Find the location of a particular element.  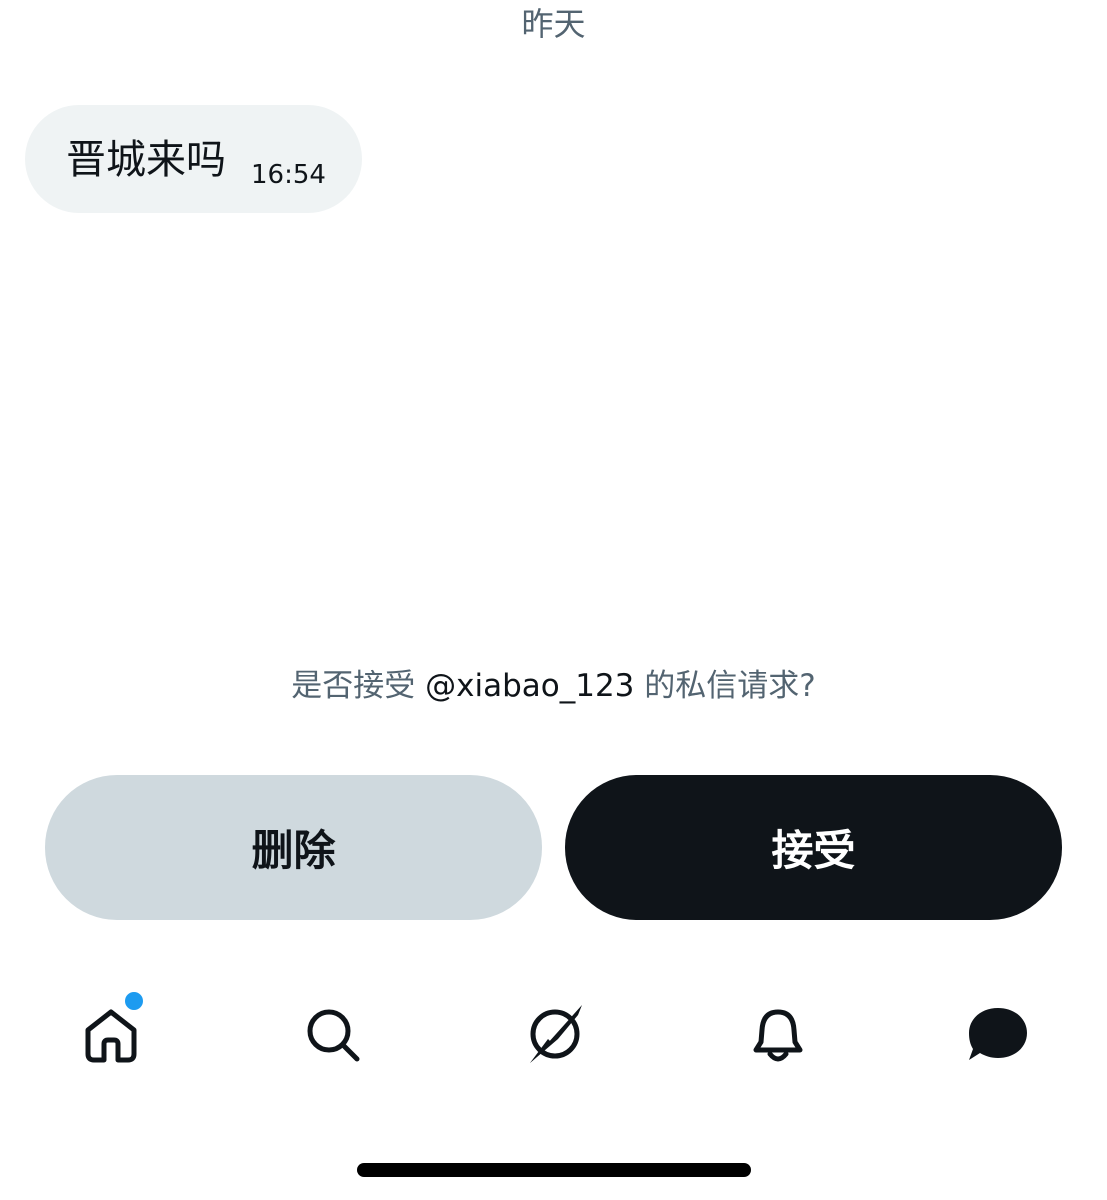

message-text: 晋城来吗 is located at coordinates (146, 160).